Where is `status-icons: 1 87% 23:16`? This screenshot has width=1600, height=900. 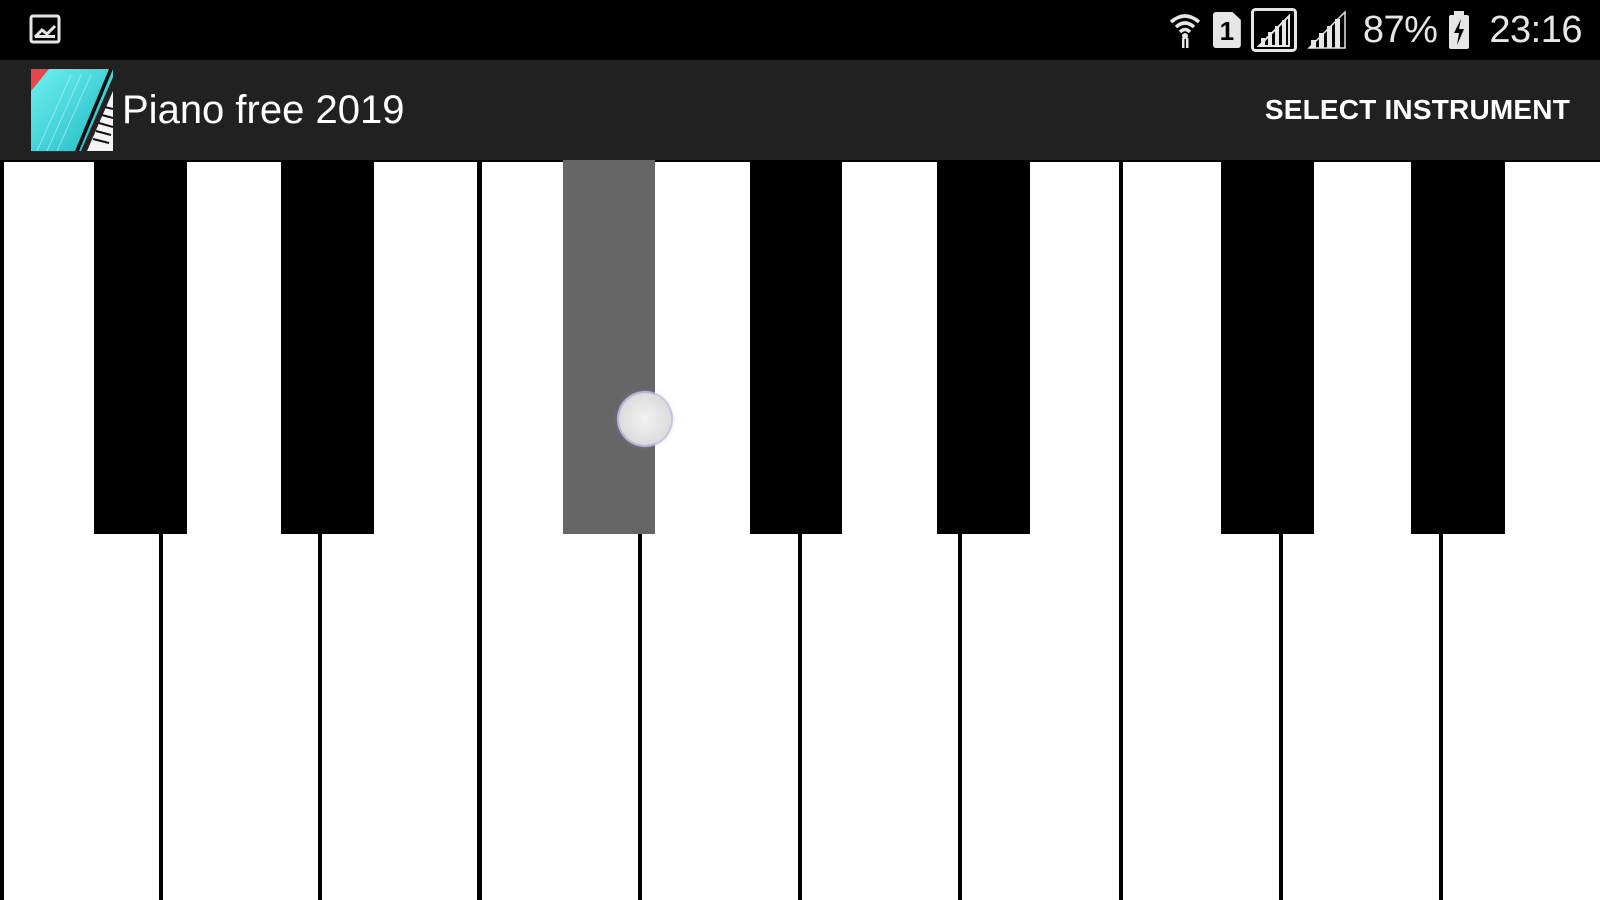 status-icons: 1 87% 23:16 is located at coordinates (1374, 30).